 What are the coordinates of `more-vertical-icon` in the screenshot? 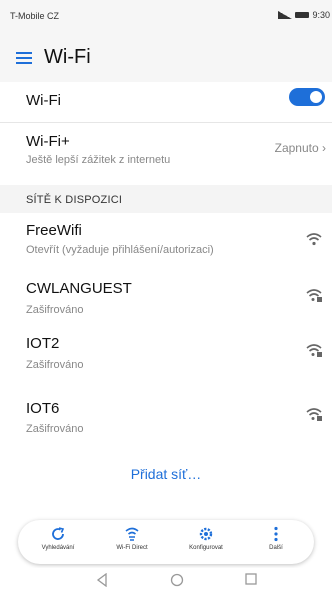 It's located at (276, 534).